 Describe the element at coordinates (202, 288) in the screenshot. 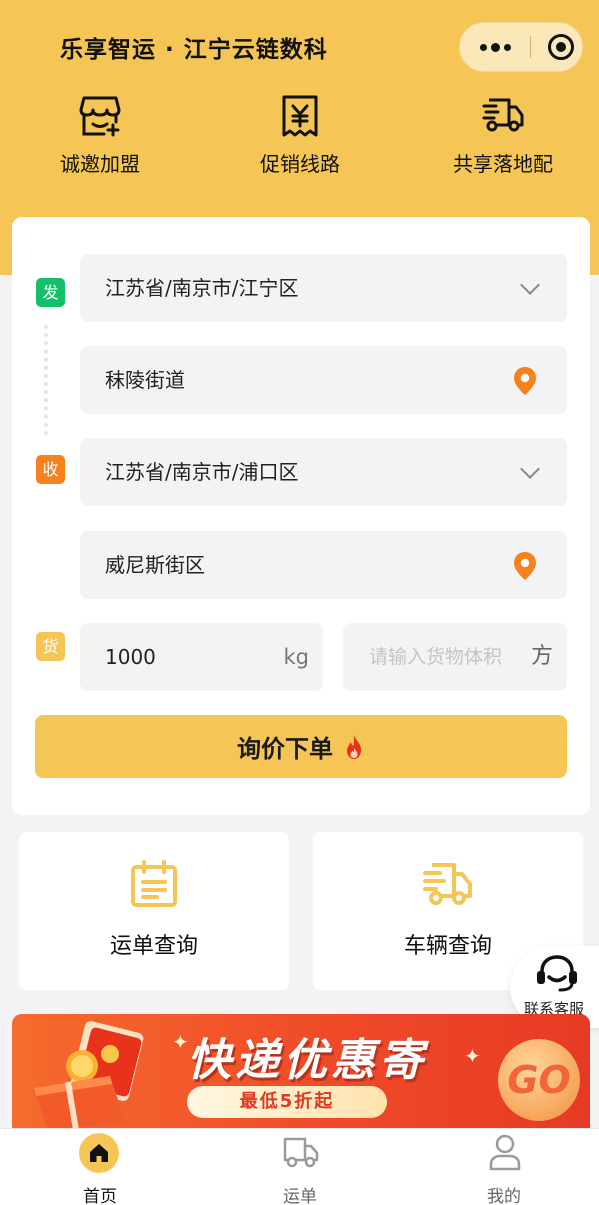

I see `from-region-value: 江苏省/南京市/江宁区` at that location.